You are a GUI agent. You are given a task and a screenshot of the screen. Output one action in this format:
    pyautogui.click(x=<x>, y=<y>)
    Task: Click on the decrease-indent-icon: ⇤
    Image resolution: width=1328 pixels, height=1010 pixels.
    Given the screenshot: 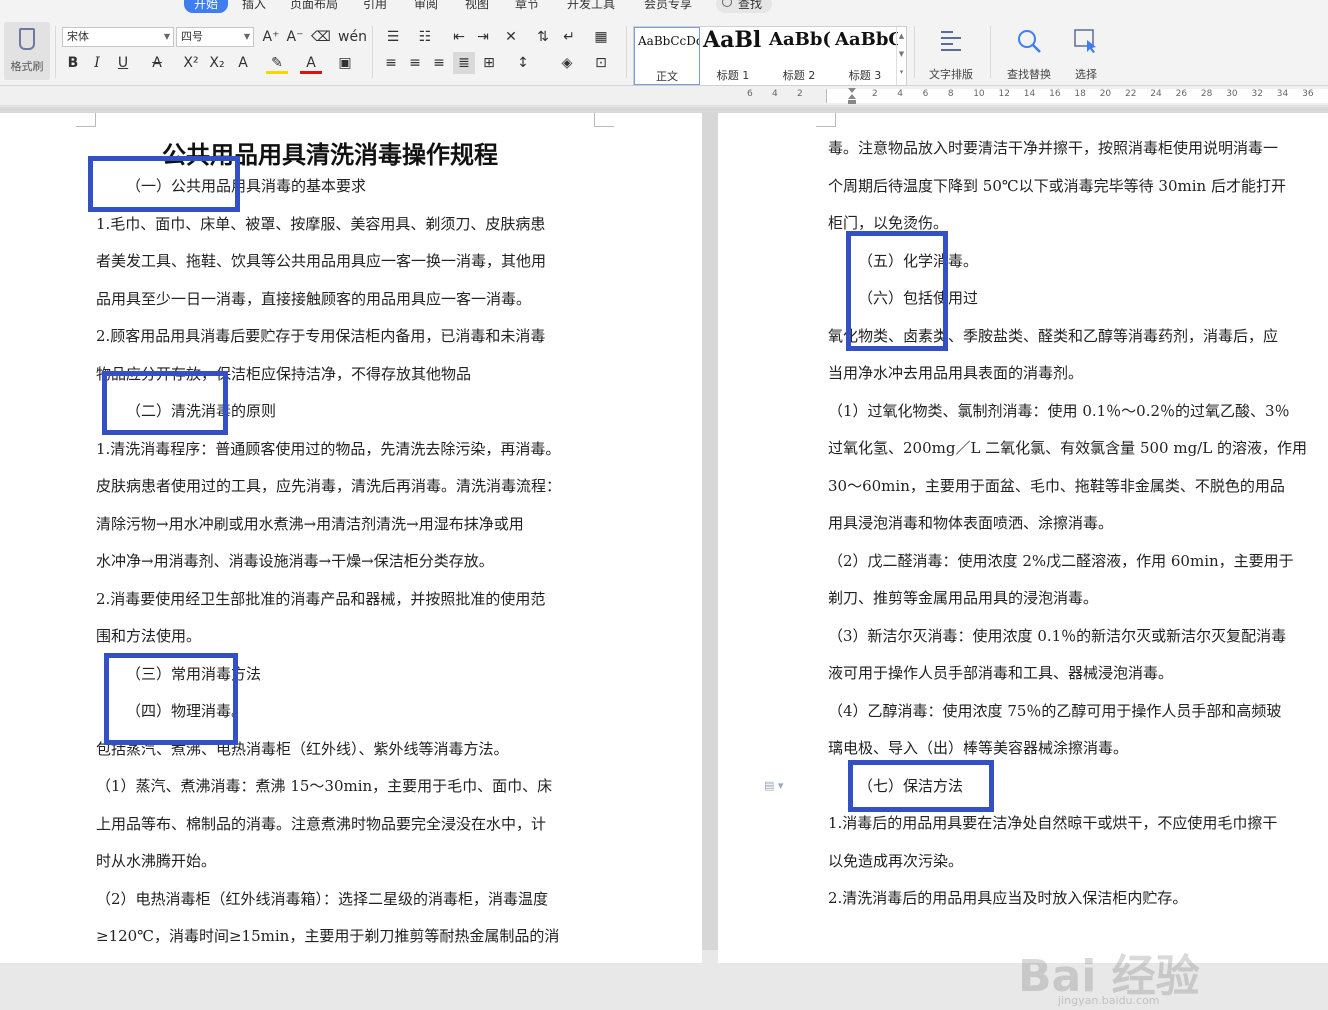 What is the action you would take?
    pyautogui.click(x=459, y=37)
    